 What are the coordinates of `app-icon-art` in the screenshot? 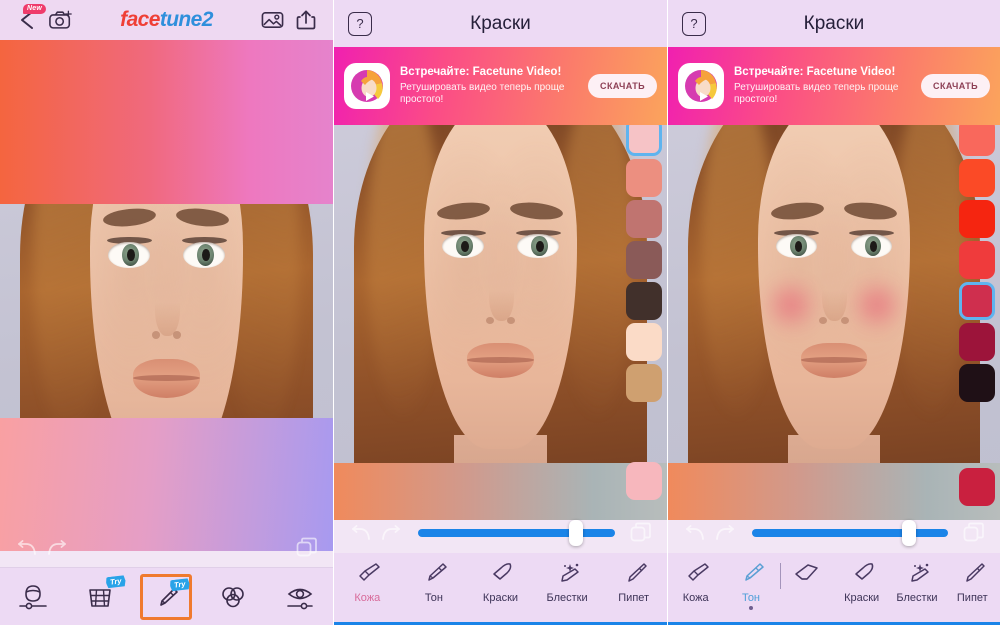 It's located at (701, 86).